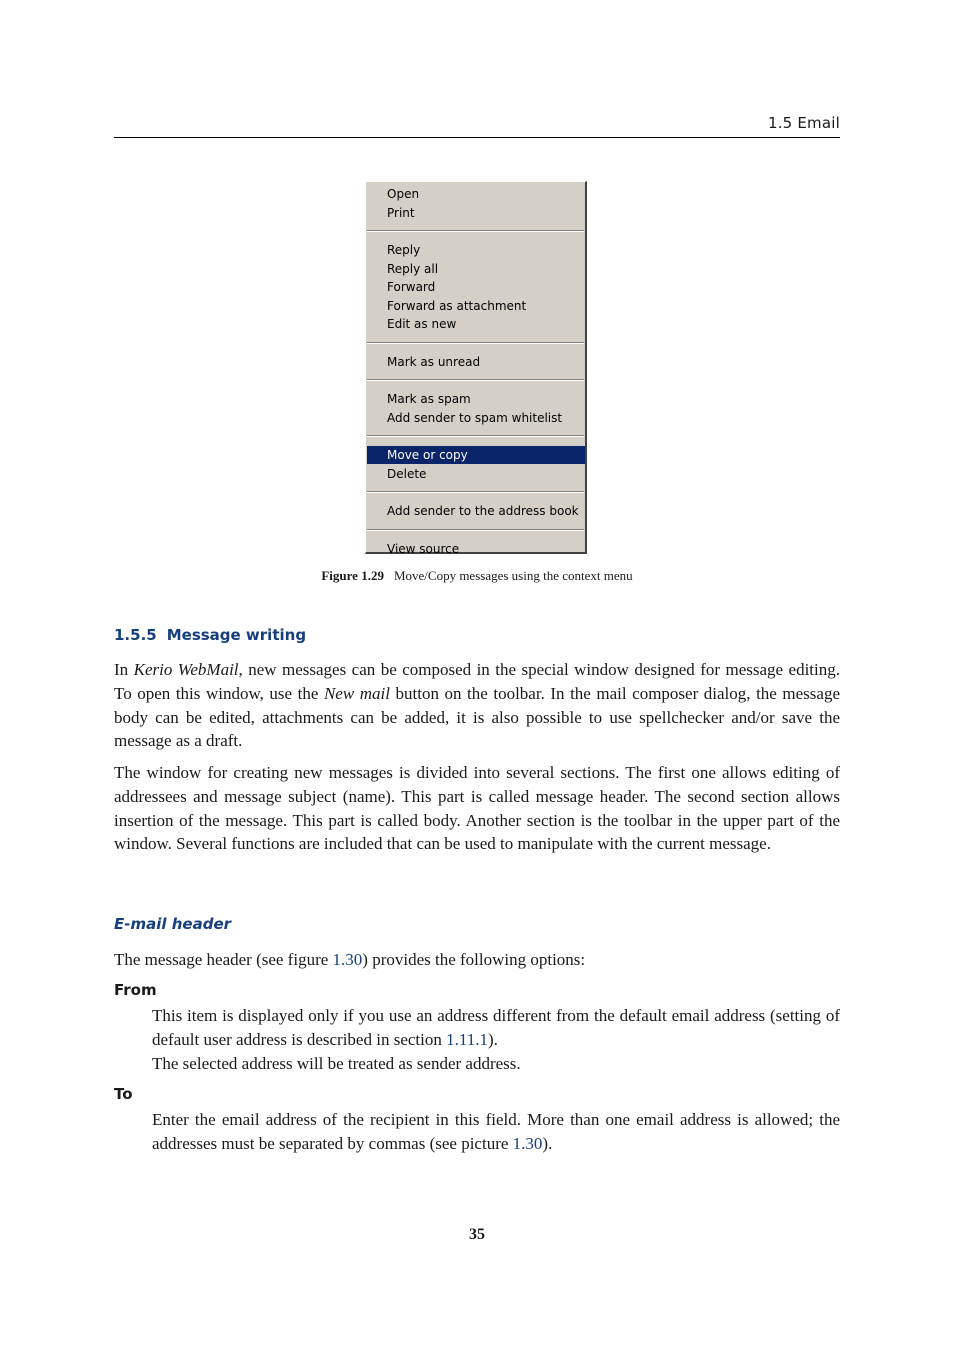 The width and height of the screenshot is (954, 1350). I want to click on menu-item-add-sender-to-the-address-book: Add sender to the address book, so click(476, 511).